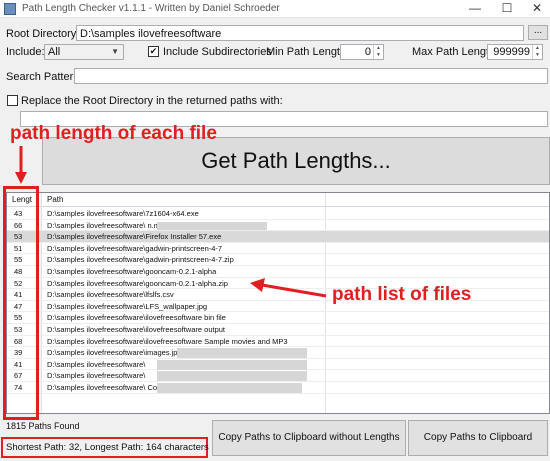 This screenshot has height=461, width=550. I want to click on arrow-left-icon, so click(257, 285).